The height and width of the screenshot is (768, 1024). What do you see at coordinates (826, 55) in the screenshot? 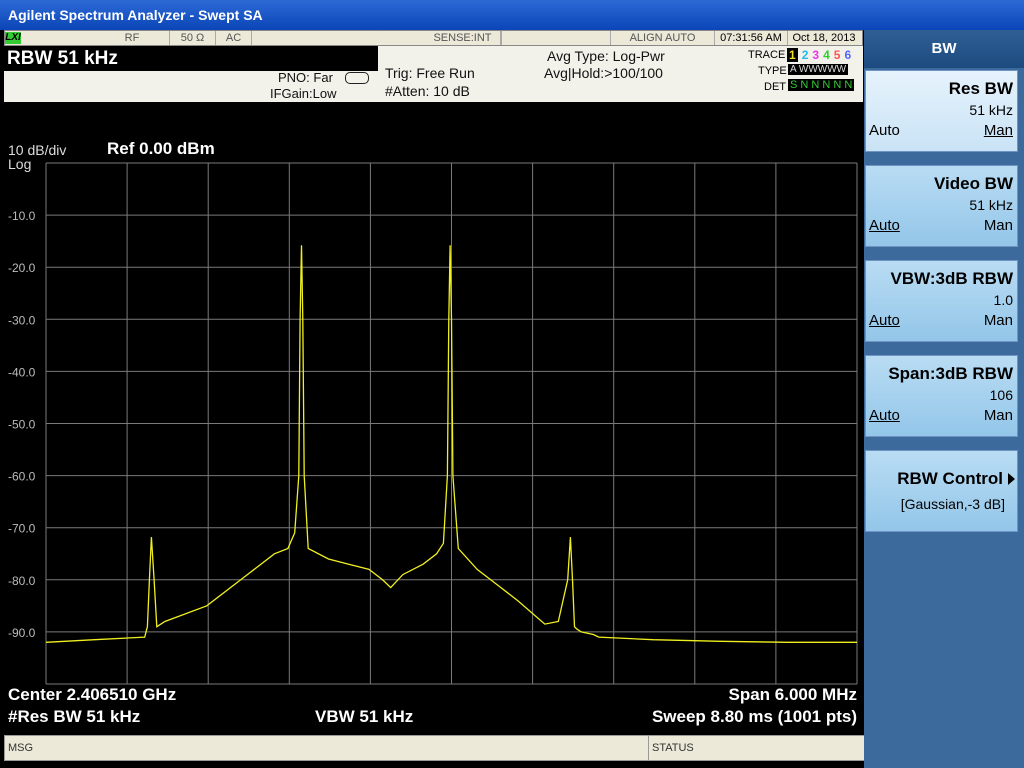
I see `trace-number-4: 4` at bounding box center [826, 55].